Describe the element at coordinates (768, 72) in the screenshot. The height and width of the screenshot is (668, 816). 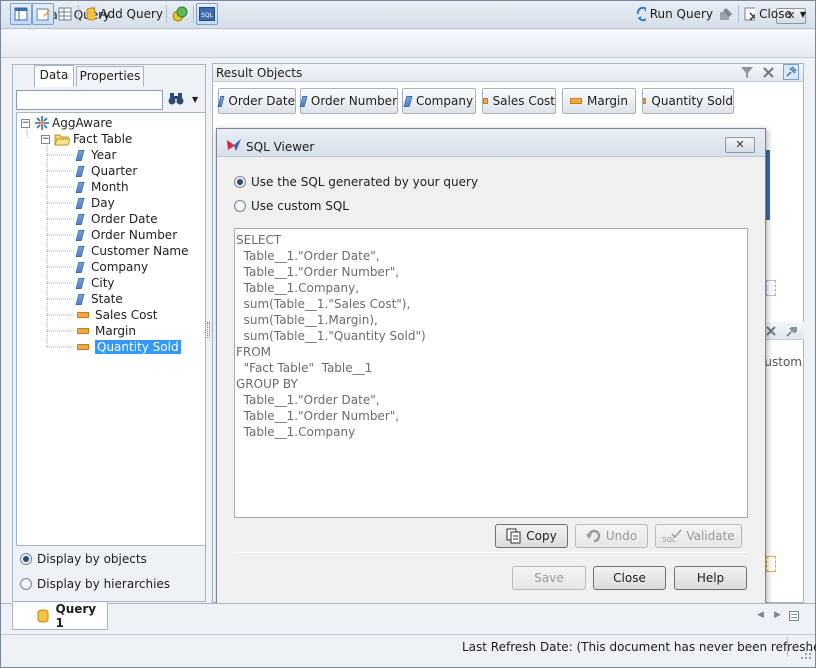
I see `remove-all-icon` at that location.